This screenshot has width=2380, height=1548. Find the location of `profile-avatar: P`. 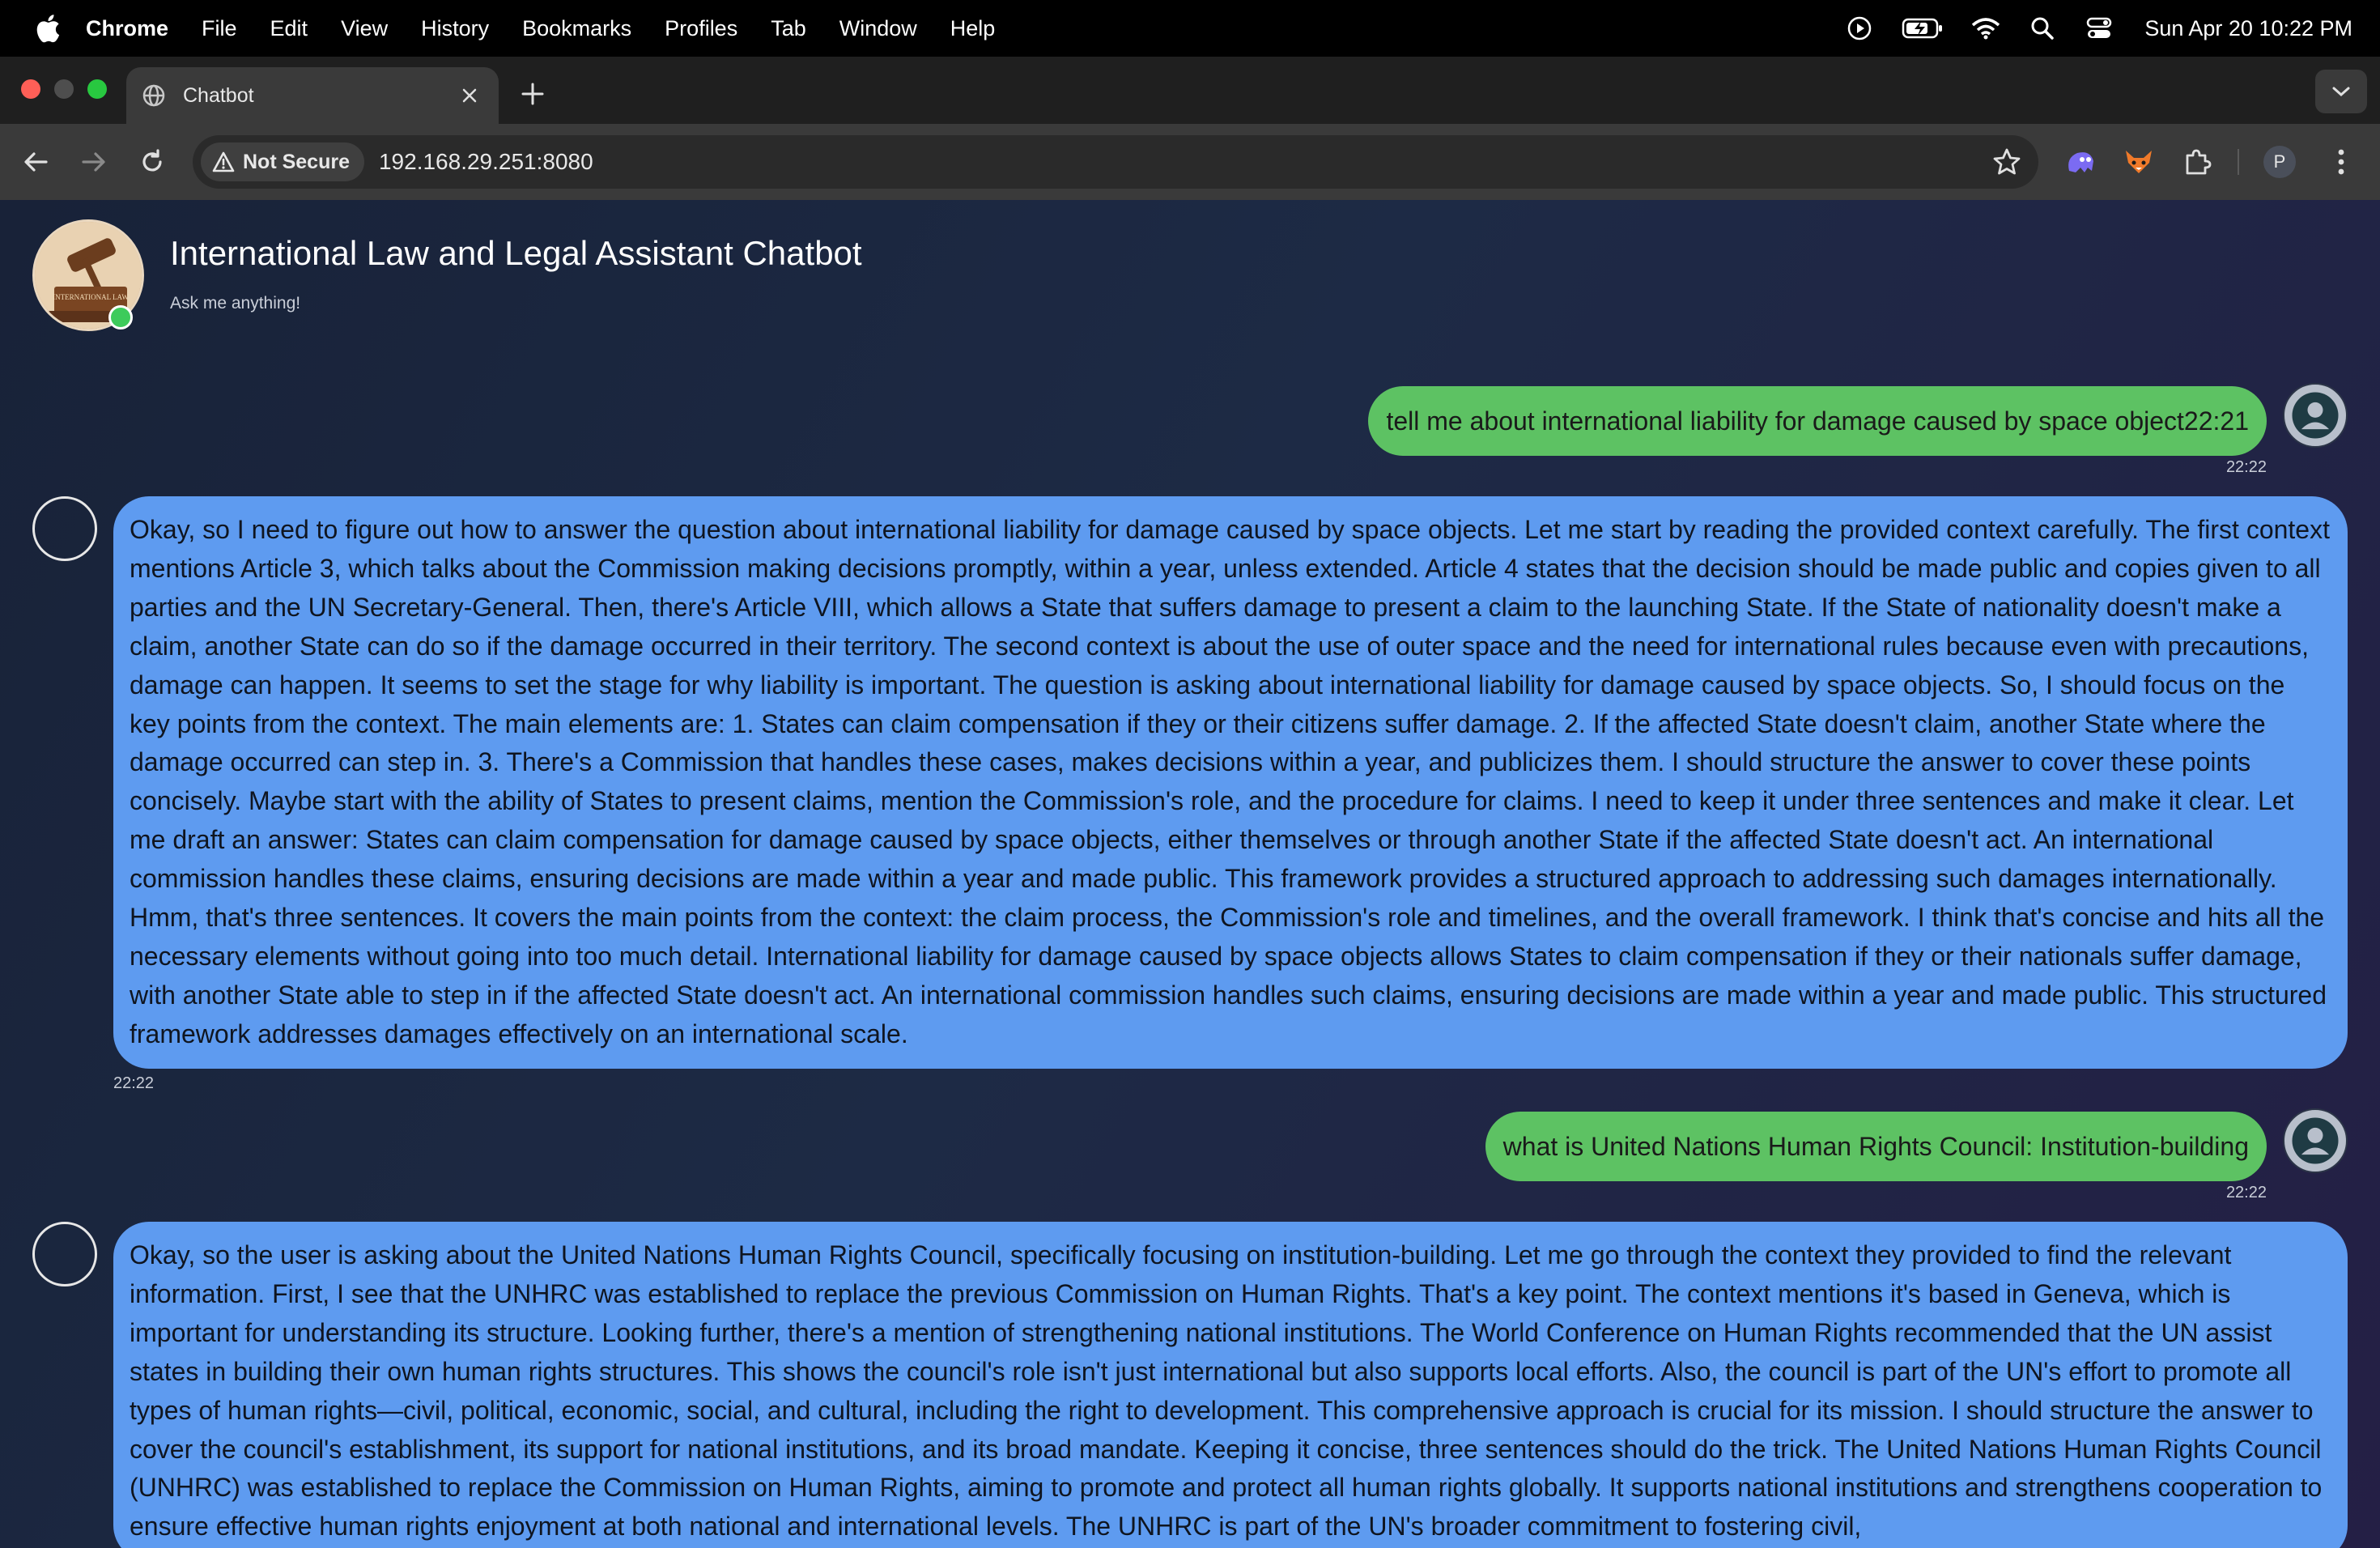

profile-avatar: P is located at coordinates (2279, 162).